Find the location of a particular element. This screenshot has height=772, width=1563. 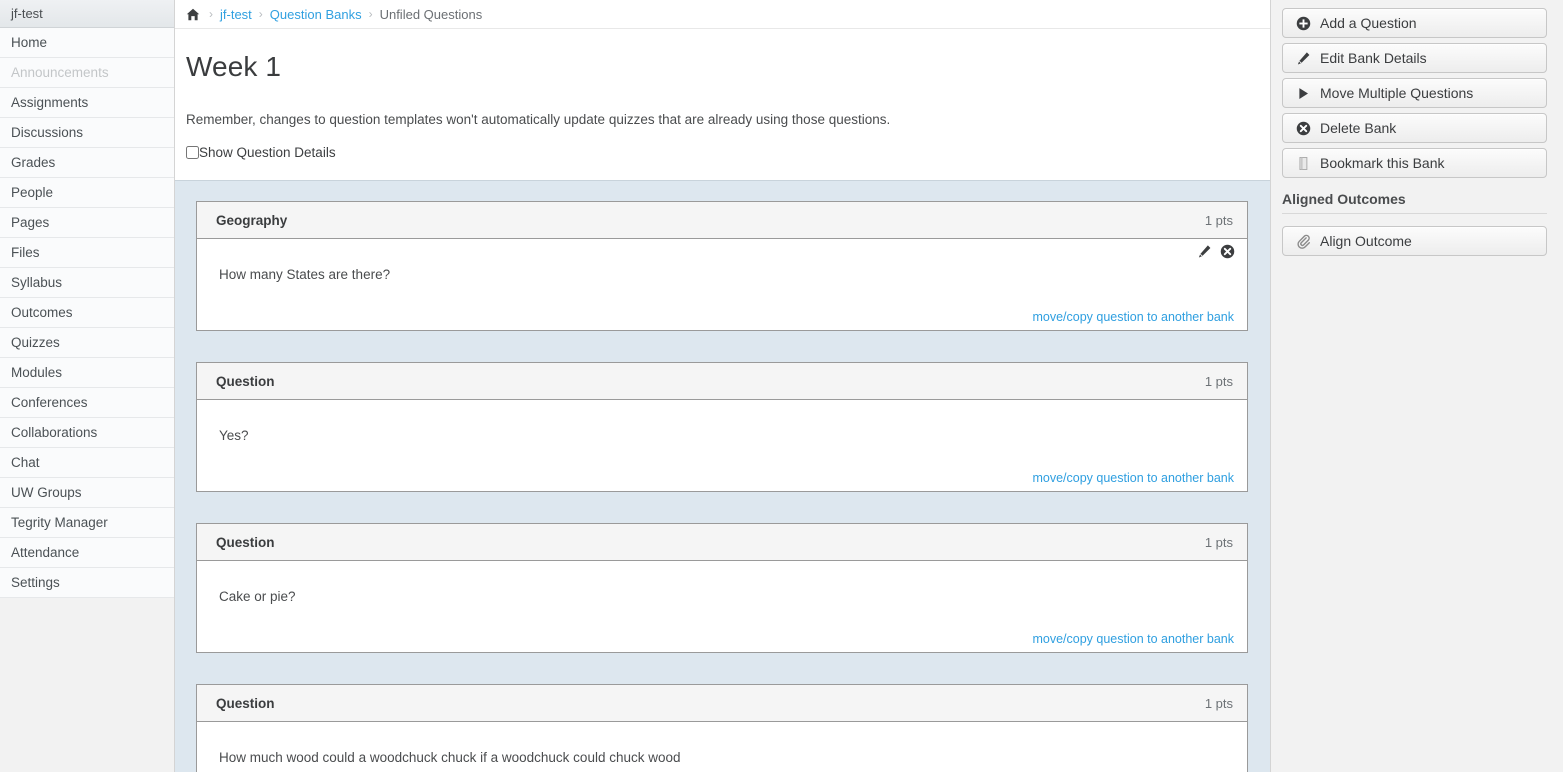

show-question-details-checkbox is located at coordinates (192, 152).